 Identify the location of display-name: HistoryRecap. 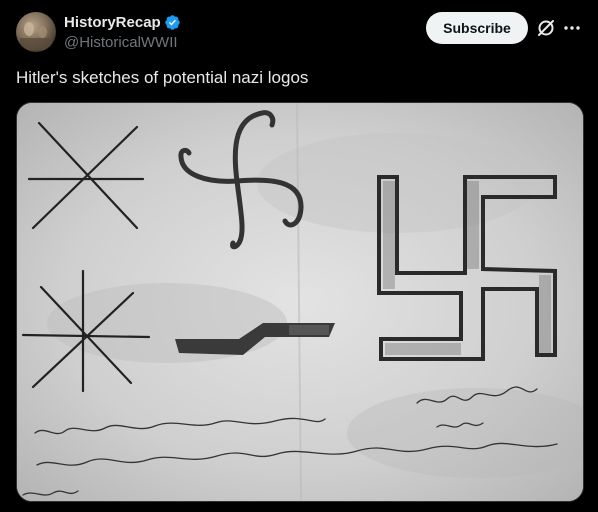
(112, 22).